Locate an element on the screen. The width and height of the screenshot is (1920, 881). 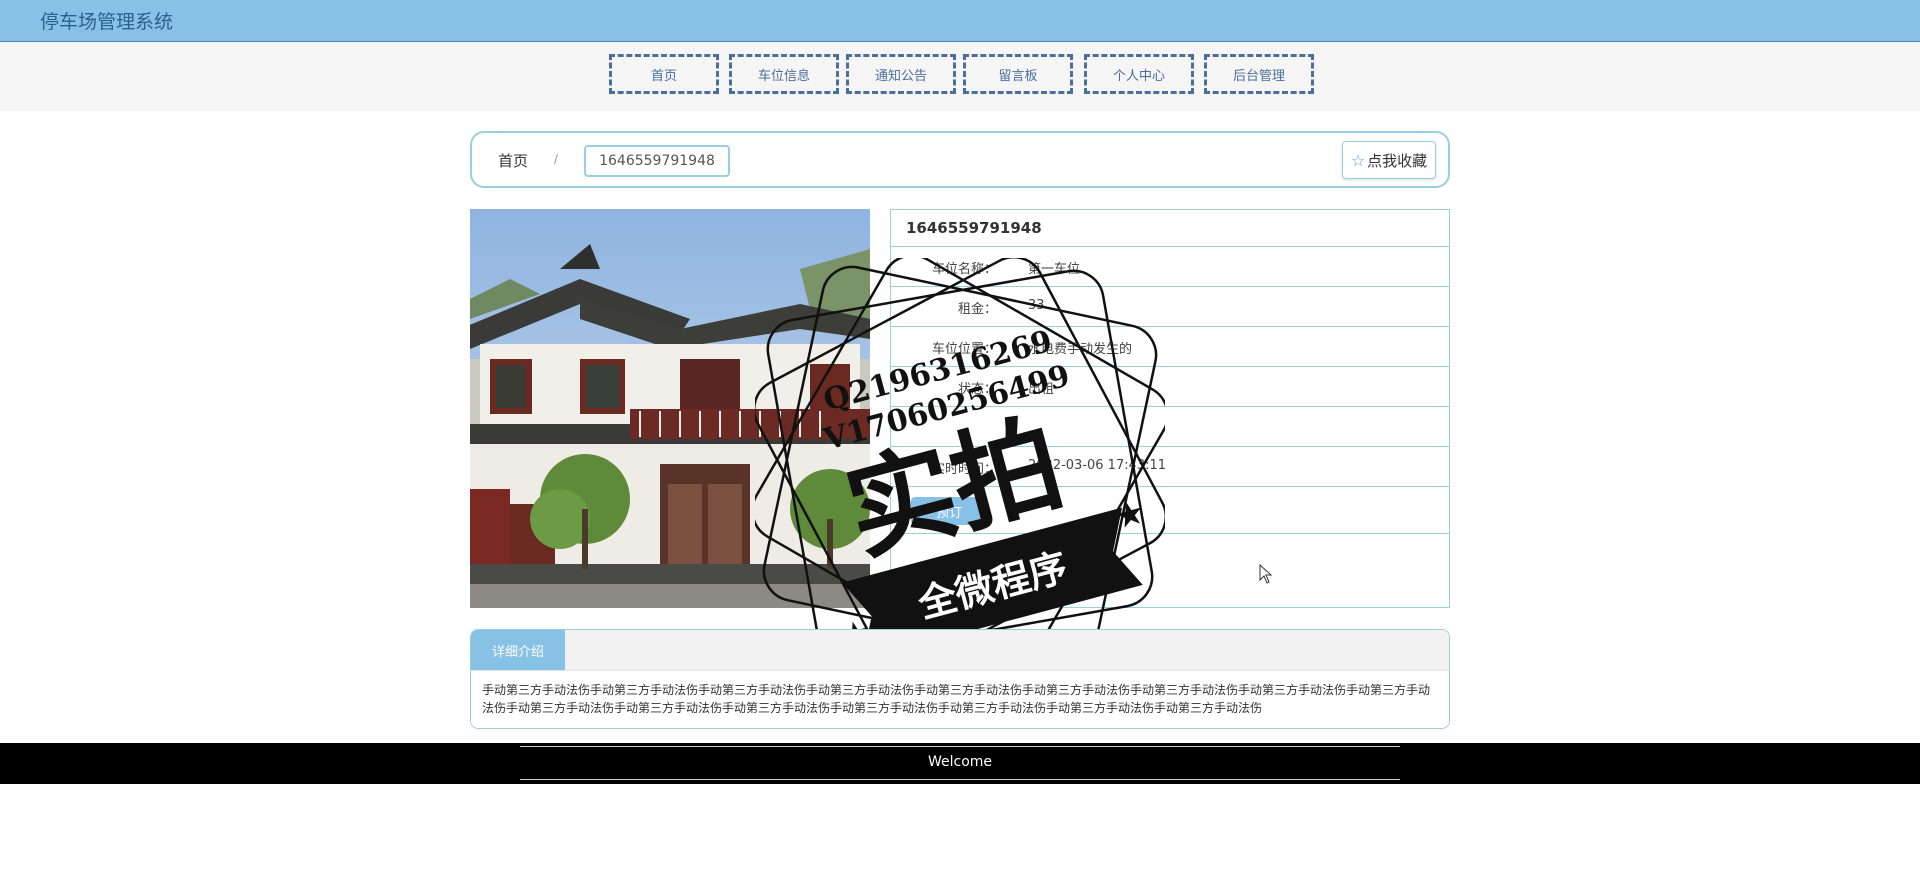
nav-bar: 首页 车位信息 通知公告 留言板 个人中心 后台管理 is located at coordinates (960, 76).